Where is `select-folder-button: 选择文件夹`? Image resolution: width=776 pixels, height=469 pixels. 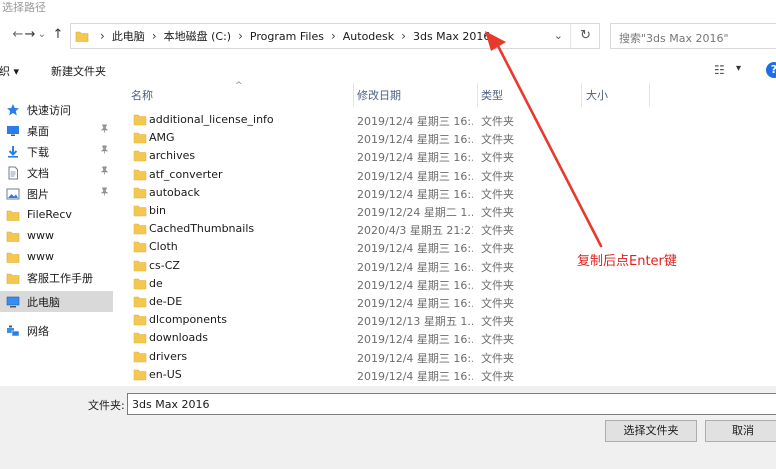
select-folder-button: 选择文件夹 is located at coordinates (651, 431).